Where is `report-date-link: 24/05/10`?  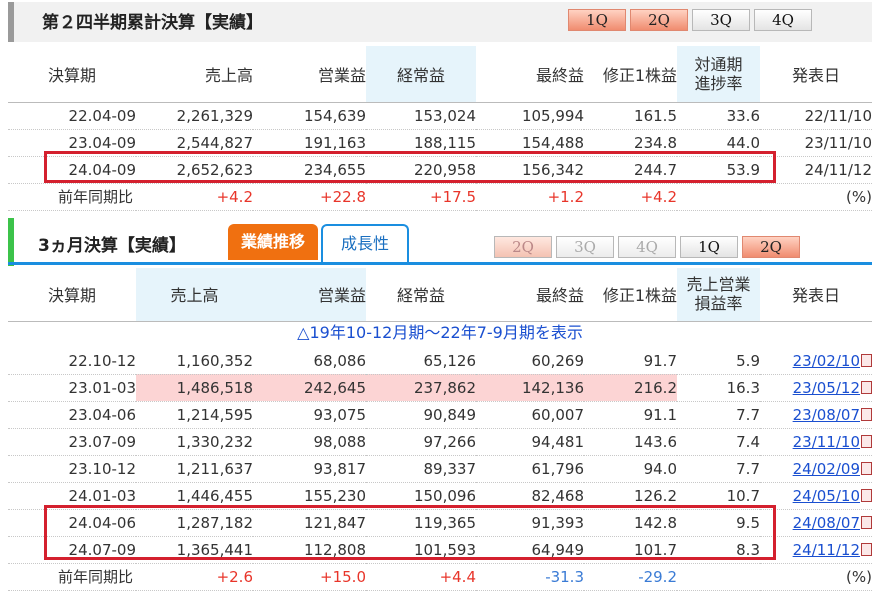
report-date-link: 24/05/10 is located at coordinates (826, 496).